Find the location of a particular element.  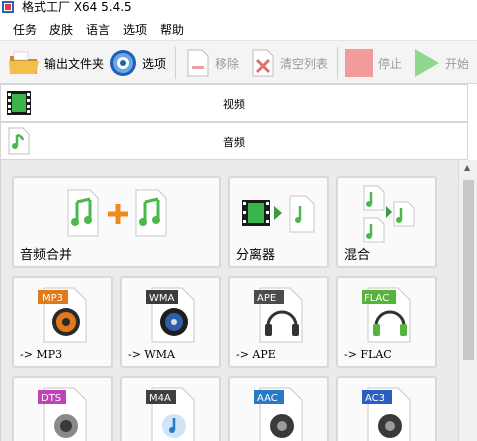

app-icon is located at coordinates (8, 7).